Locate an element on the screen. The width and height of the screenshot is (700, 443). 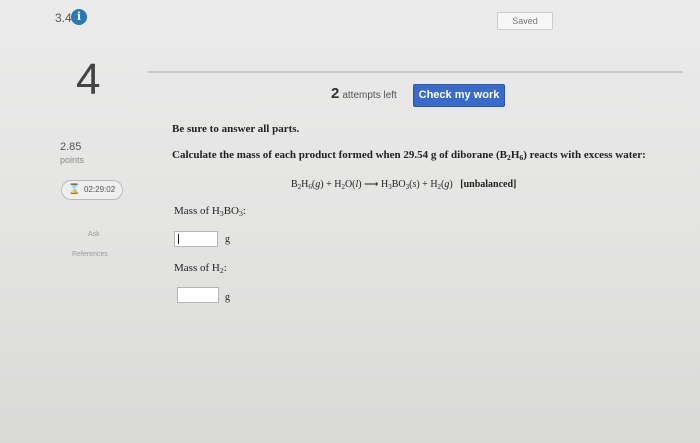
hourglass-icon: ⌛ is located at coordinates (74, 189).